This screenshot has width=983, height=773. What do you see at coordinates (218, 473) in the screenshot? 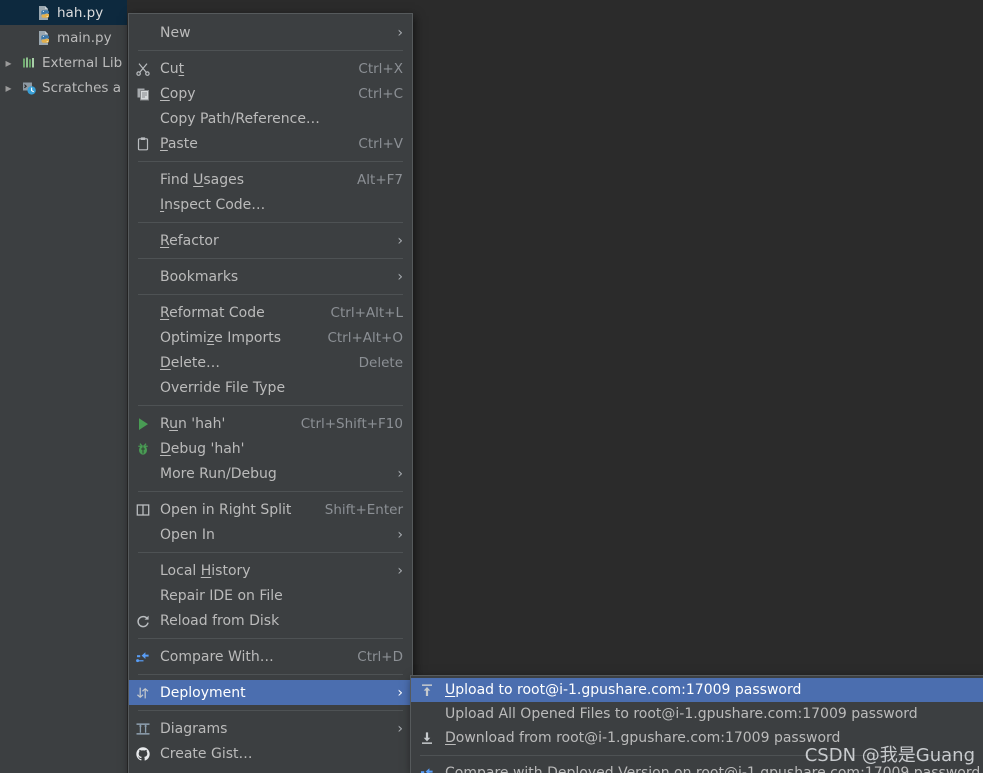
I see `menu-item-label: More Run/Debug` at bounding box center [218, 473].